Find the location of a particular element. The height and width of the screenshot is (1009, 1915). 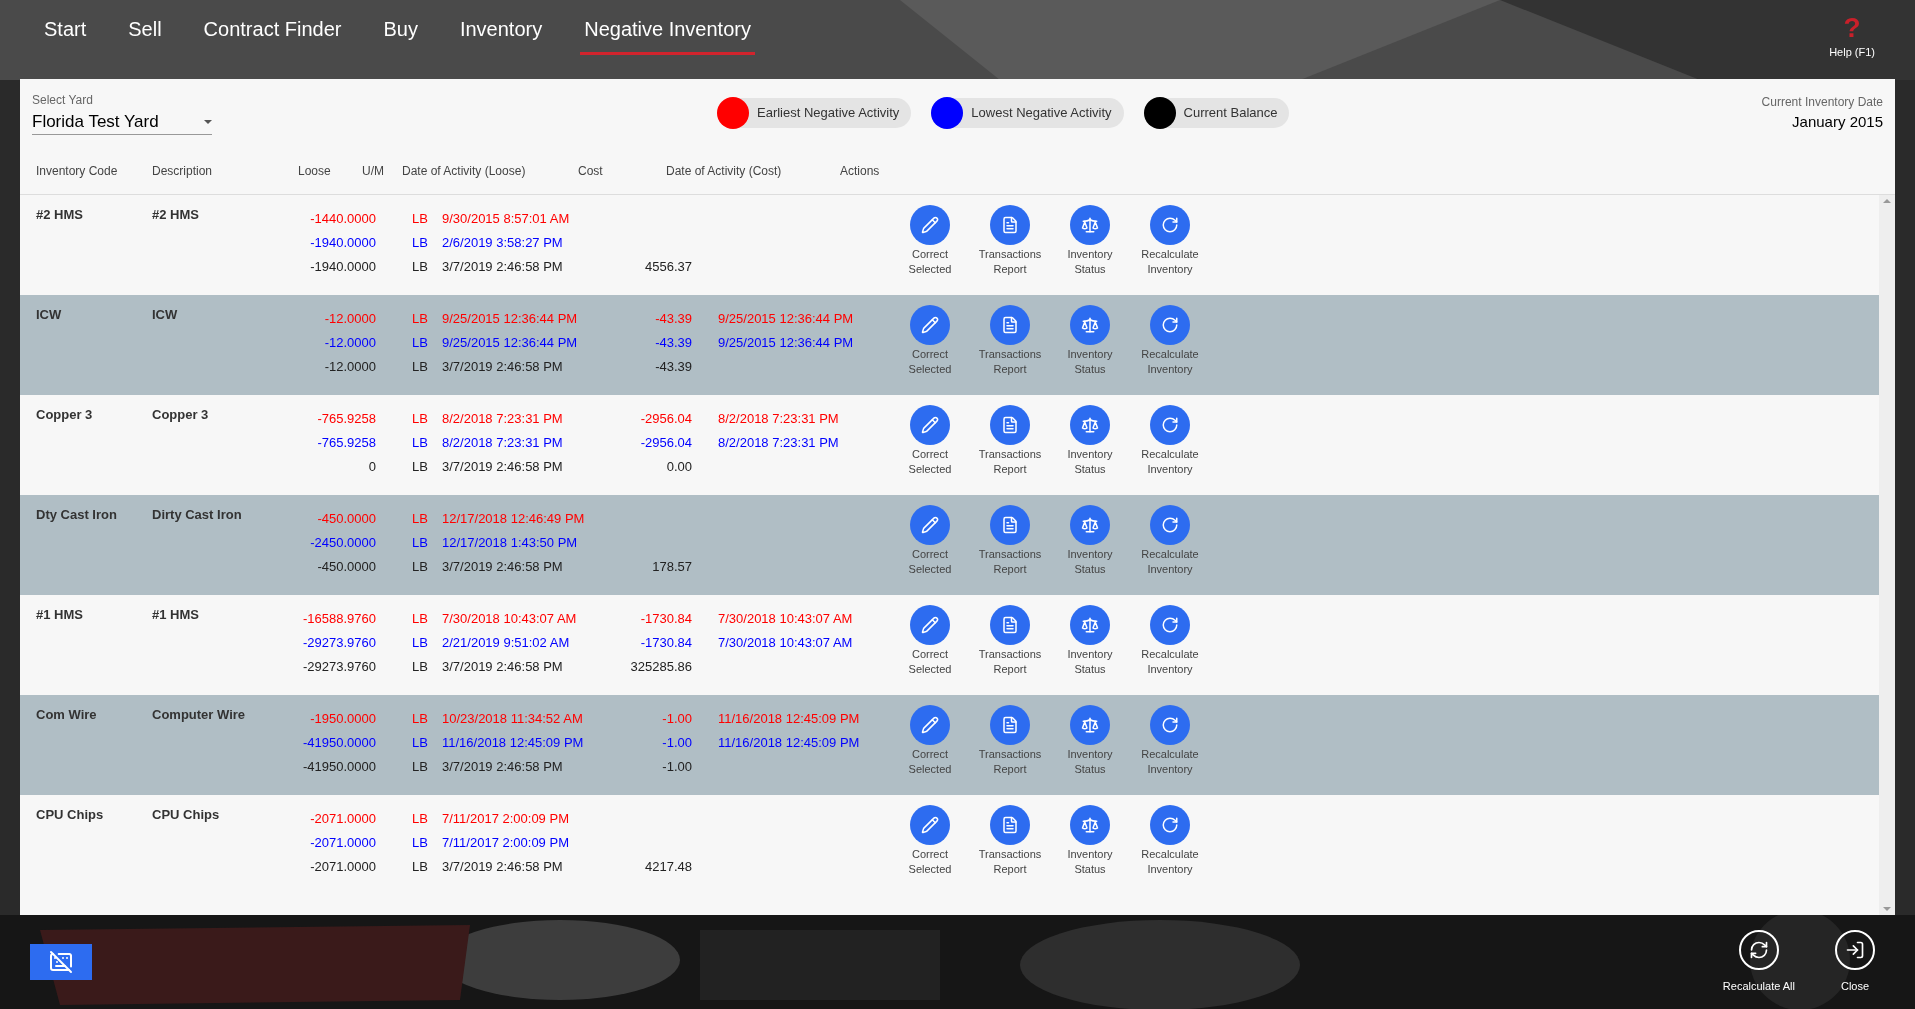

cost-value: 4217.48 is located at coordinates (668, 865).